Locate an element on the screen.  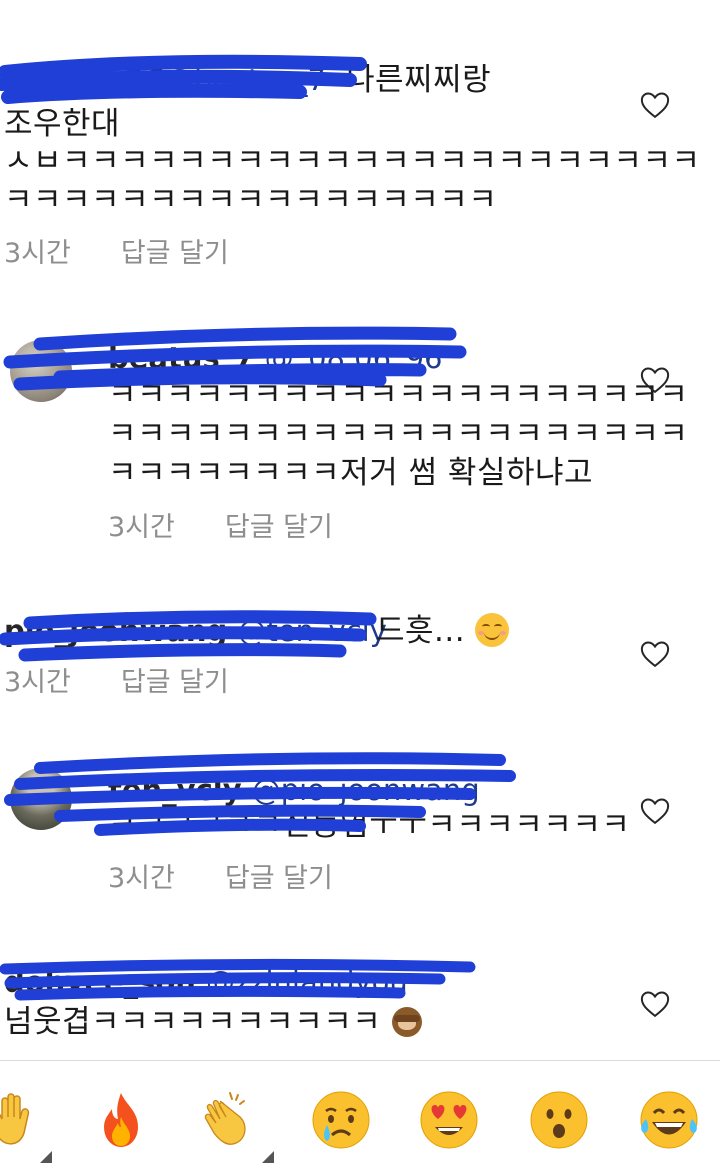
comment-4-mention: @pio_joonwang is located at coordinates (366, 790).